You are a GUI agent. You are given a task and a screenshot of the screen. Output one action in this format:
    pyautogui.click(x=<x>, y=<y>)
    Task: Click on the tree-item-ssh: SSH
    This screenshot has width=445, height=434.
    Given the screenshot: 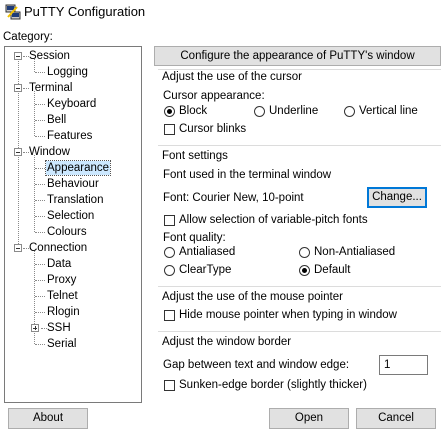 What is the action you would take?
    pyautogui.click(x=59, y=328)
    